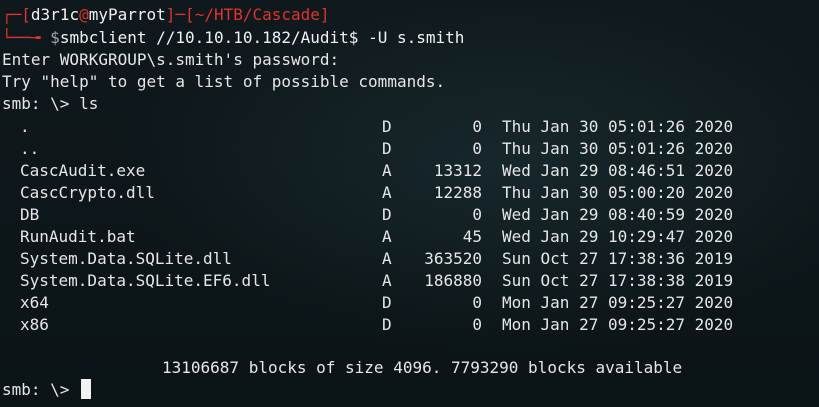 This screenshot has width=819, height=407. I want to click on listing-date: Wed Jan 29 10:29:47 2020, so click(618, 236).